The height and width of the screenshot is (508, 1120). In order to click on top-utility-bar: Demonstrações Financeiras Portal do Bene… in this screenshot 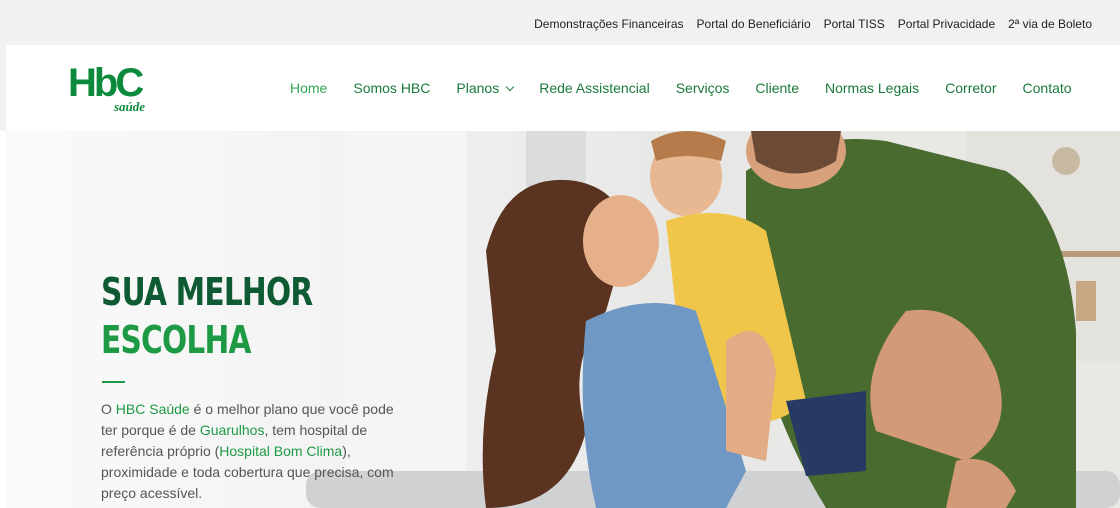, I will do `click(560, 22)`.